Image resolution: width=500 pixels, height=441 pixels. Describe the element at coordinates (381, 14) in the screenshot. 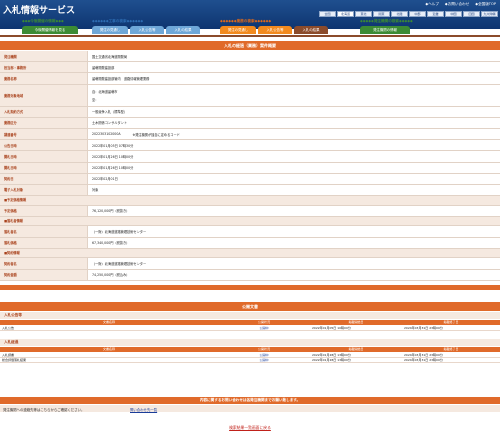

I see `region-tab-kanto: 関東` at that location.